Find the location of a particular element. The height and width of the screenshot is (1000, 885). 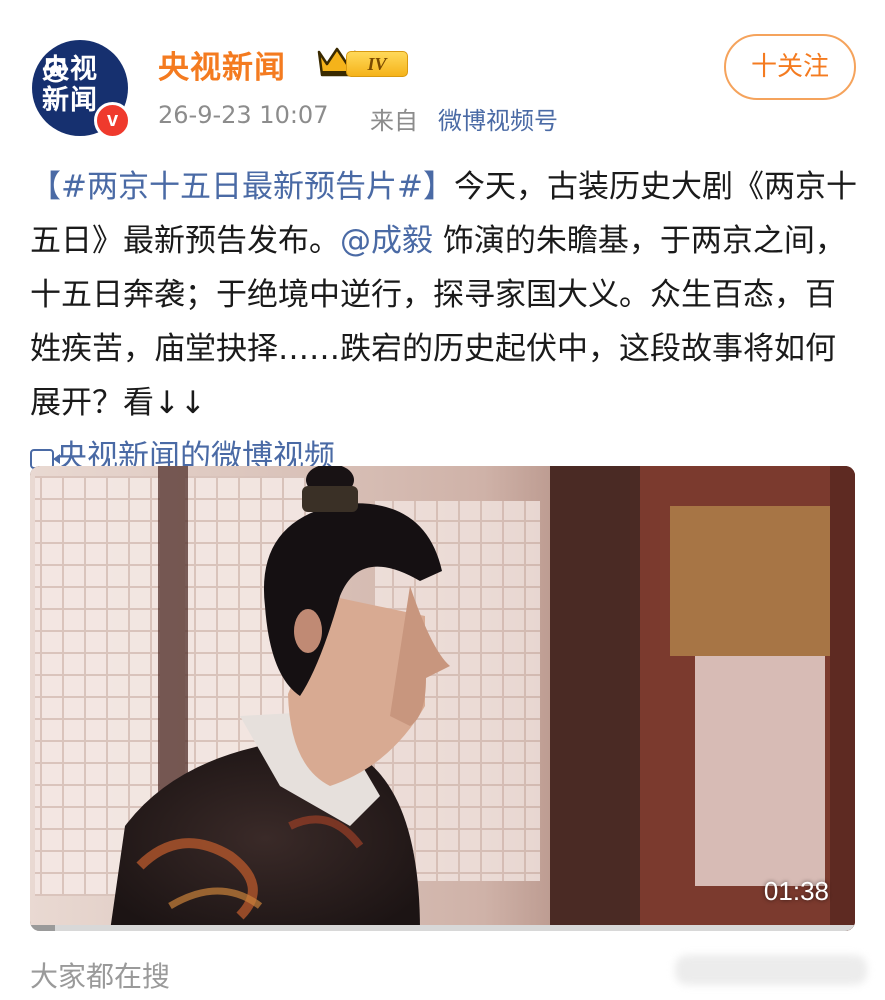

level-badge: IV is located at coordinates (377, 64).